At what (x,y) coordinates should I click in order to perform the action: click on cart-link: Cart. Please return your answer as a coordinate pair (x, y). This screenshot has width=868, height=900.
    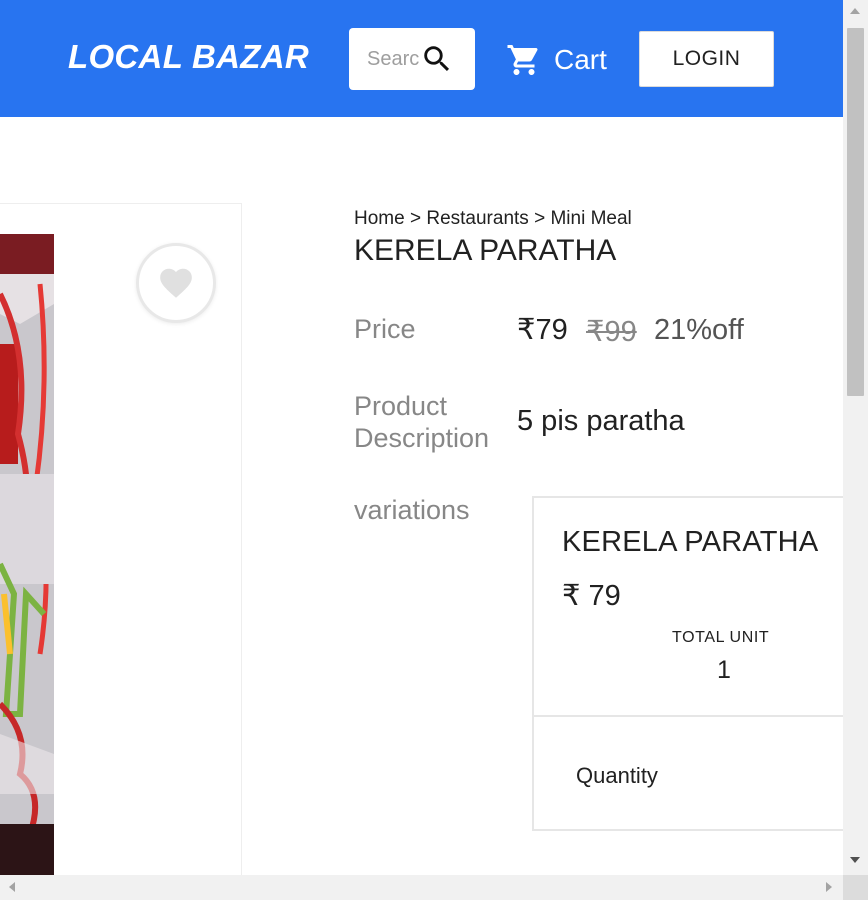
    Looking at the image, I should click on (556, 60).